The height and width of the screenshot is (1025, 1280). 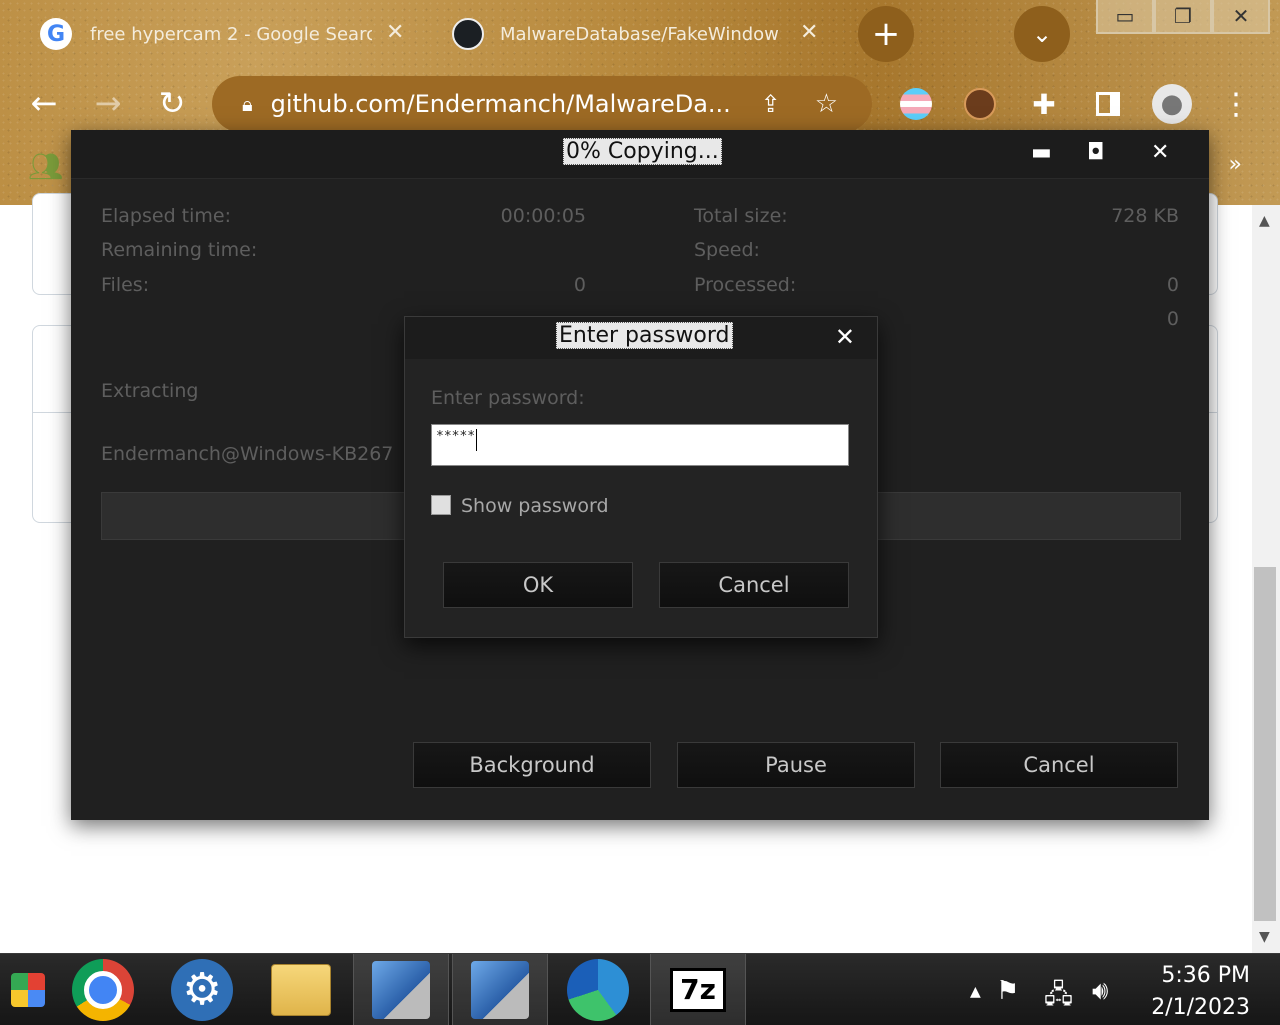 What do you see at coordinates (108, 103) in the screenshot?
I see `forward-icon: →` at bounding box center [108, 103].